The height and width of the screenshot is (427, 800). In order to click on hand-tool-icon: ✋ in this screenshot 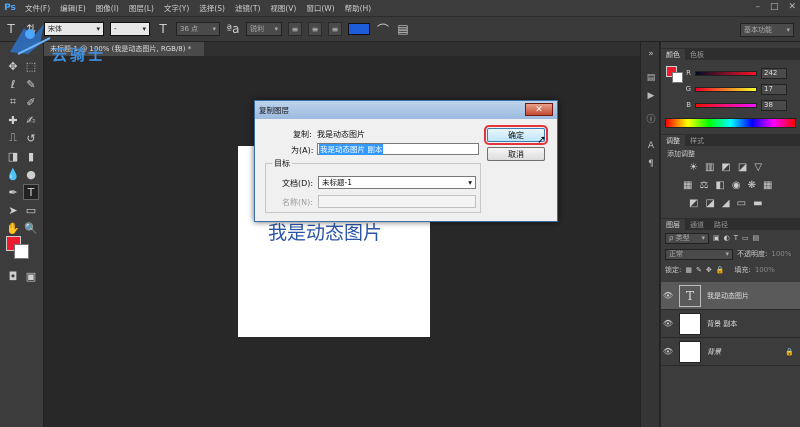, I will do `click(13, 228)`.